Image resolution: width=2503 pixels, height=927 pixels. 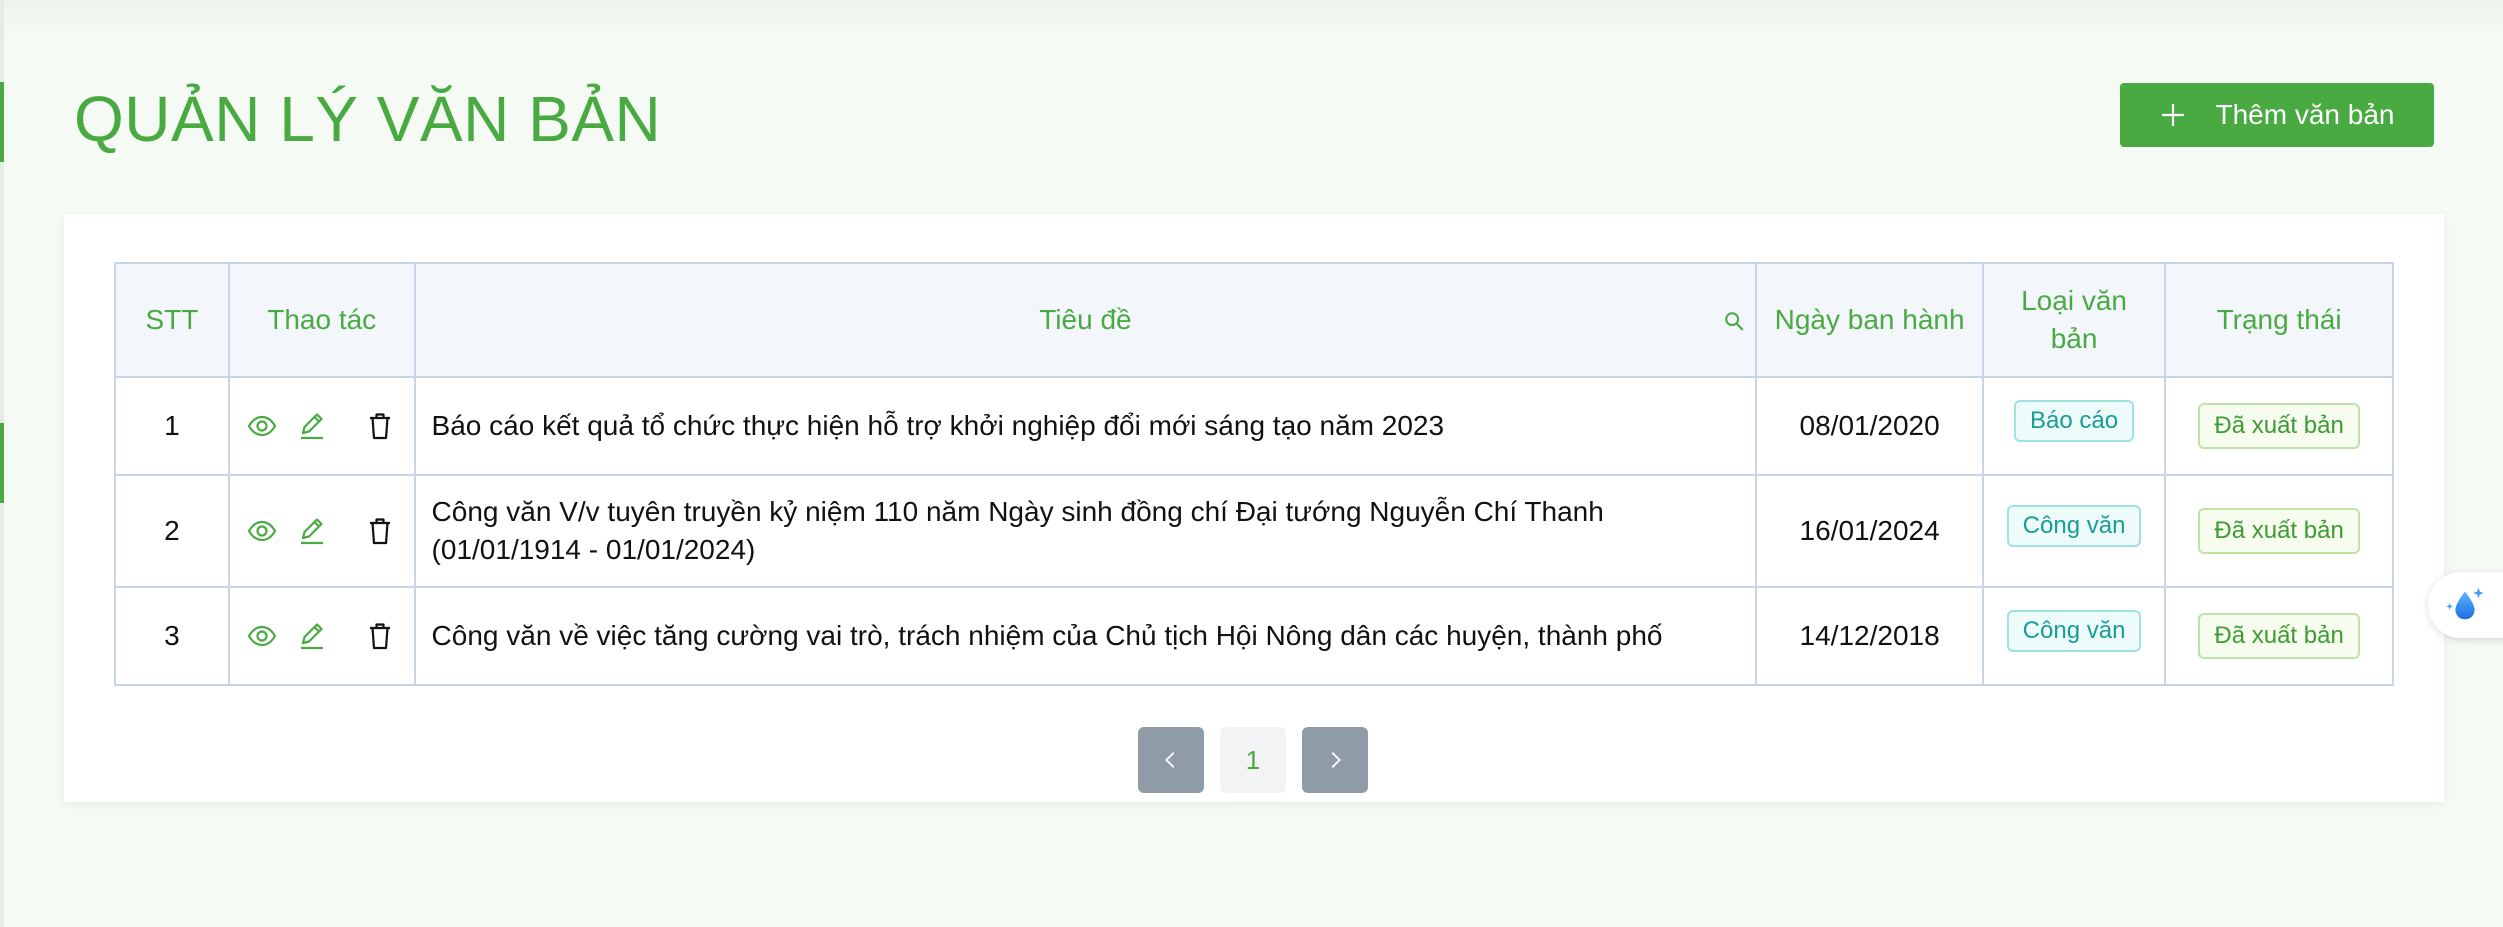 I want to click on add-document-button: Thêm văn bản, so click(x=2277, y=115).